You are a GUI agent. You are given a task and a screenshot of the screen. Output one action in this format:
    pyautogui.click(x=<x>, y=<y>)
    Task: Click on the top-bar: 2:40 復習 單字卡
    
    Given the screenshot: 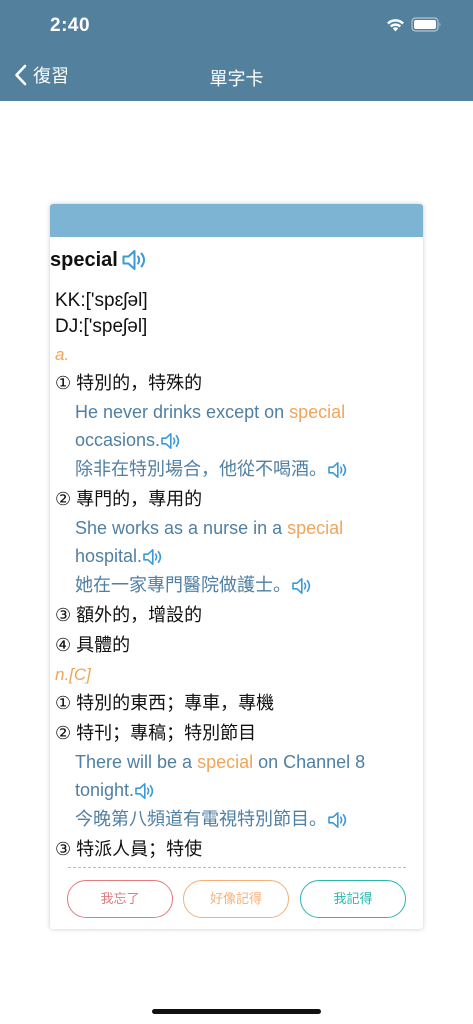 What is the action you would take?
    pyautogui.click(x=236, y=50)
    